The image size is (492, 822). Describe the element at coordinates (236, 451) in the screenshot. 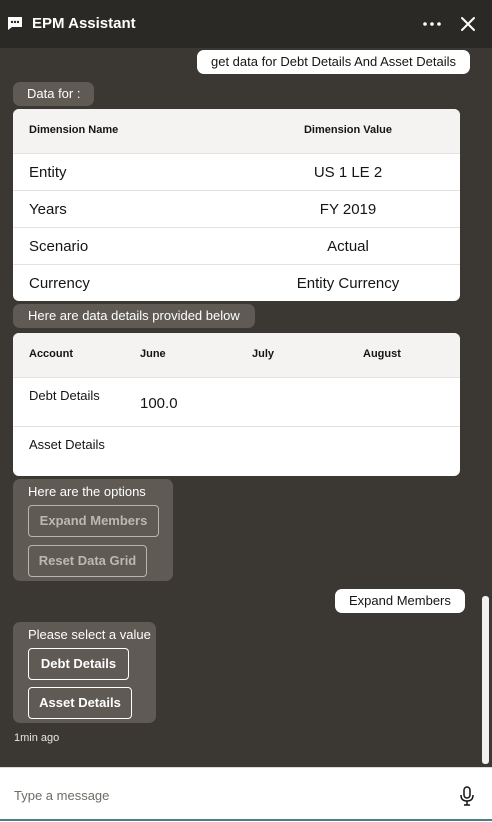

I see `table-row: Asset Details` at that location.